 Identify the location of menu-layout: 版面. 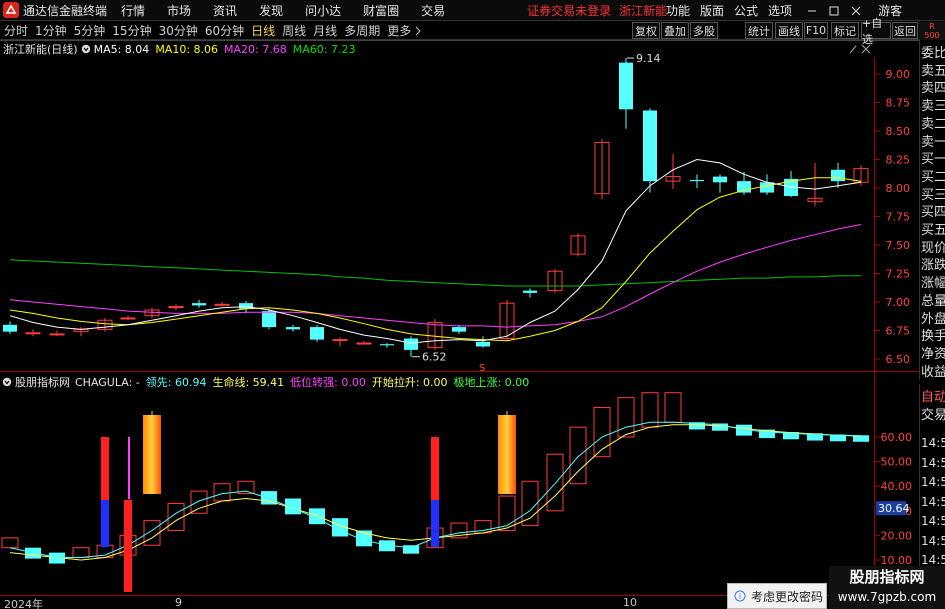
(712, 10).